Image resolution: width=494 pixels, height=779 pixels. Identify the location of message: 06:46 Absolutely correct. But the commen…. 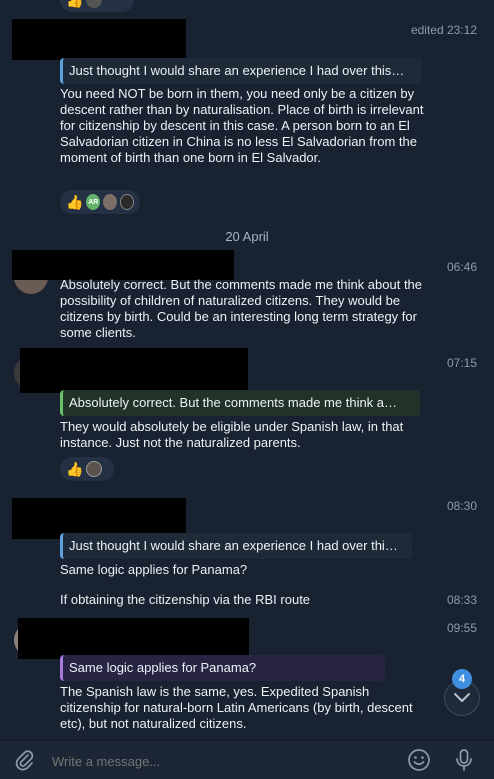
(247, 297).